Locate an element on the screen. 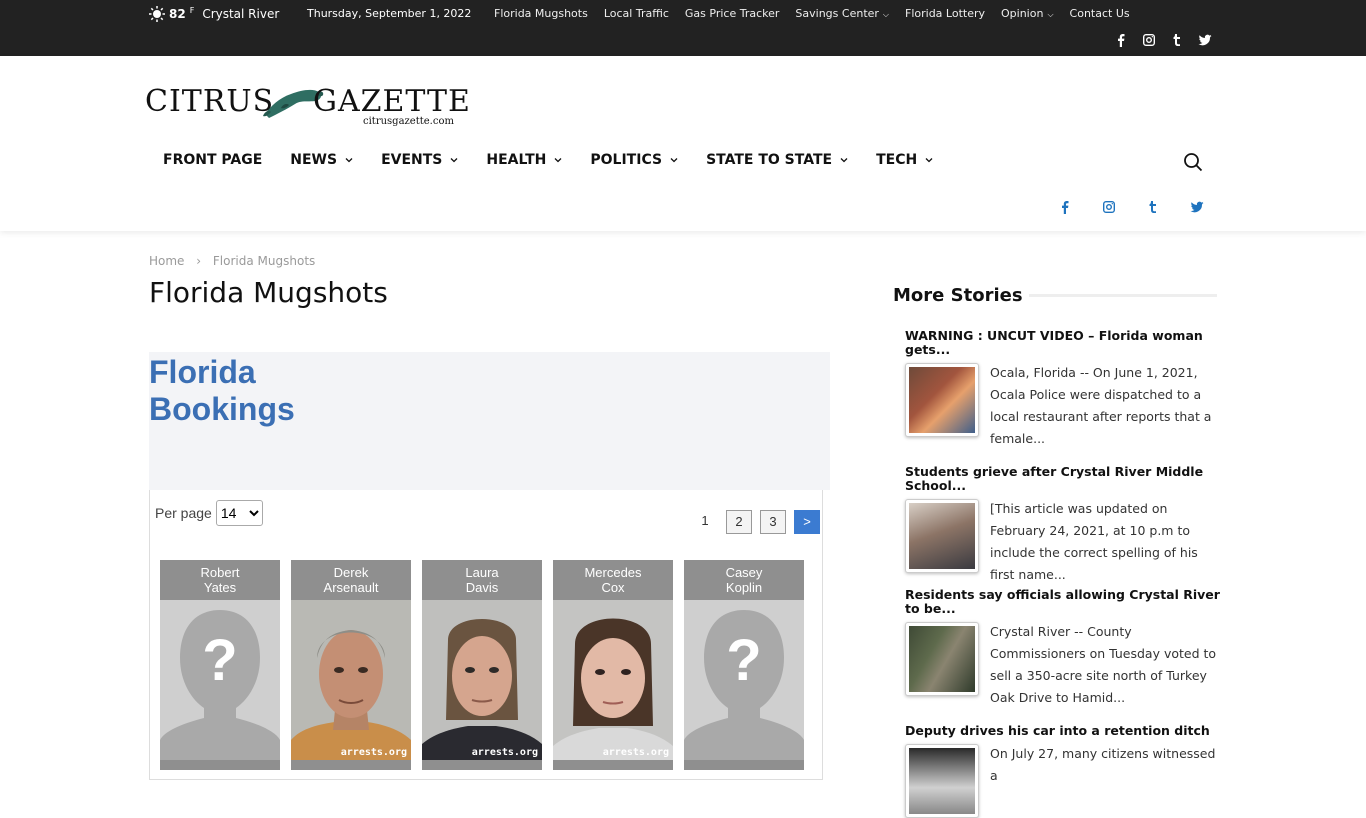 This screenshot has width=1366, height=818. mugshot-card: Casey Koplin ? is located at coordinates (744, 665).